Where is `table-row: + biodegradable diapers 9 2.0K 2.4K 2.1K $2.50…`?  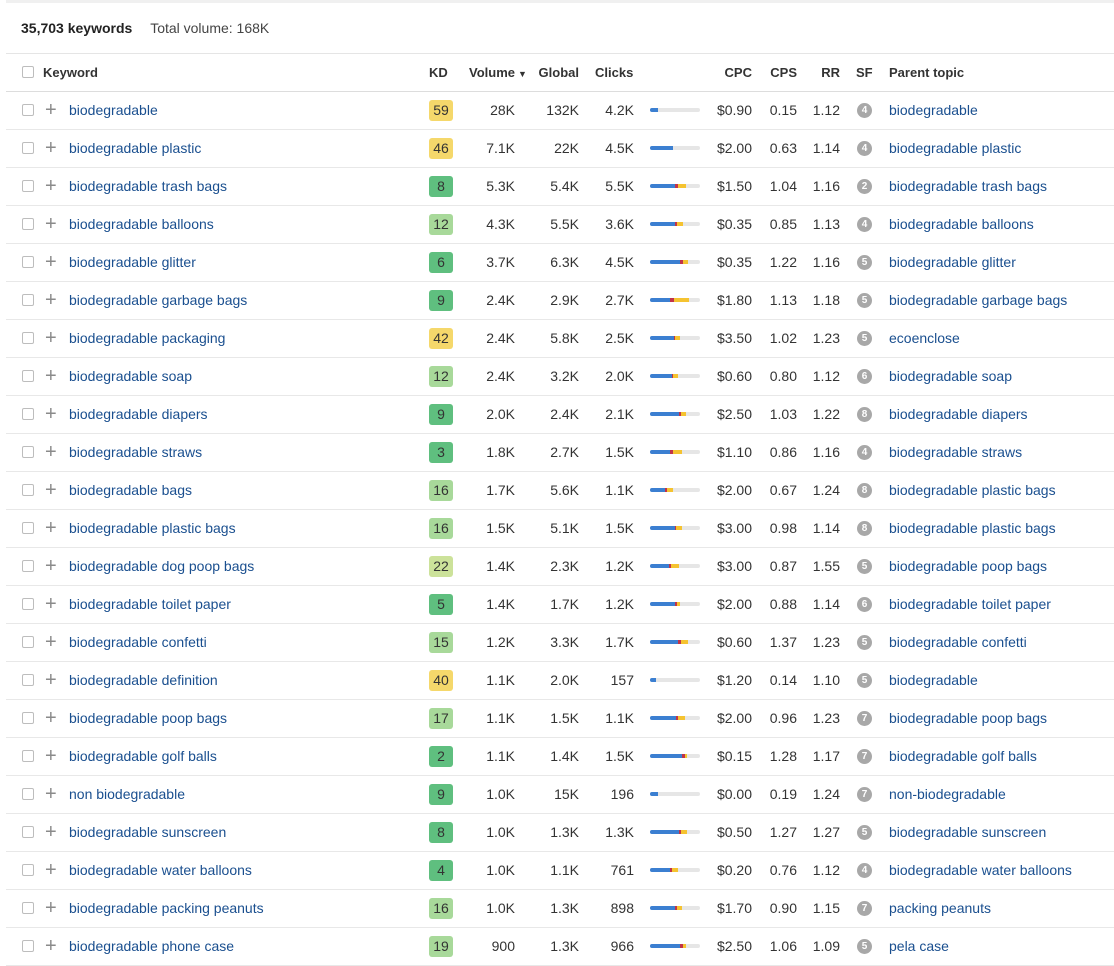
table-row: + biodegradable diapers 9 2.0K 2.4K 2.1K $2.50… is located at coordinates (560, 415).